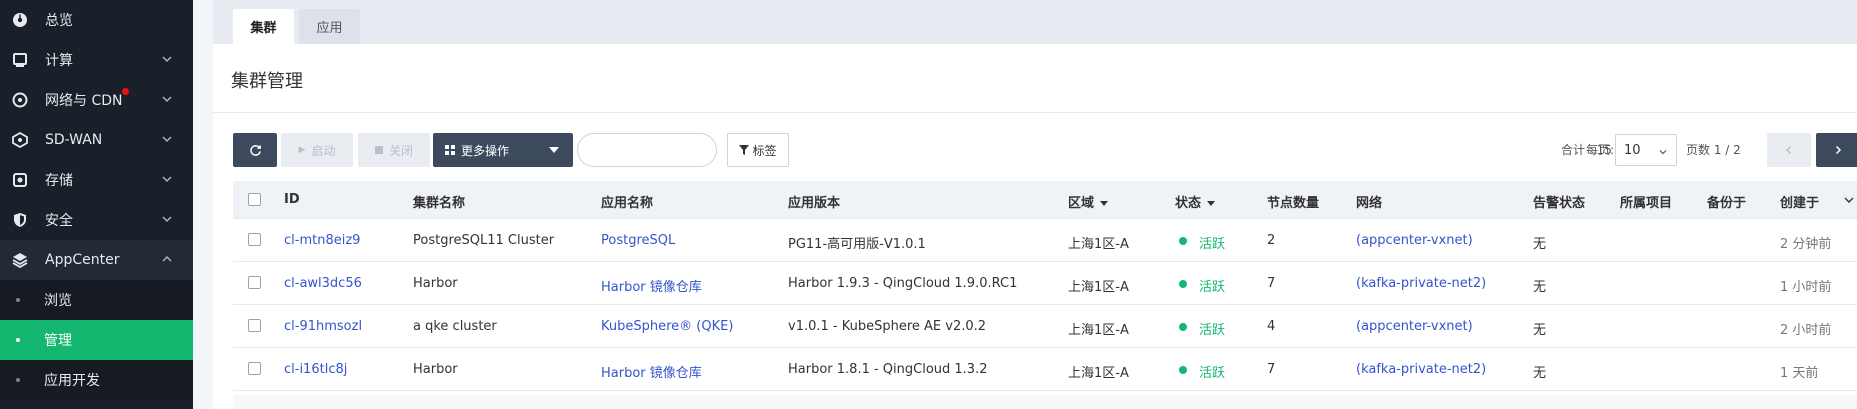  Describe the element at coordinates (887, 326) in the screenshot. I see `app-version: v1.0.1 - KubeSphere AE v2.0.2` at that location.